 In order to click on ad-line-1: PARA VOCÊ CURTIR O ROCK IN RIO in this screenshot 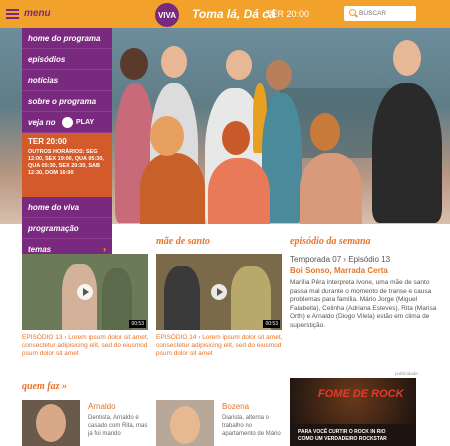, I will do `click(342, 432)`.